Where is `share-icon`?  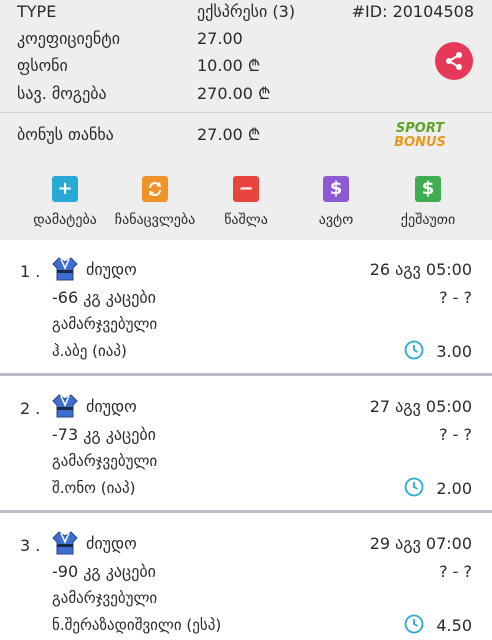
share-icon is located at coordinates (454, 61).